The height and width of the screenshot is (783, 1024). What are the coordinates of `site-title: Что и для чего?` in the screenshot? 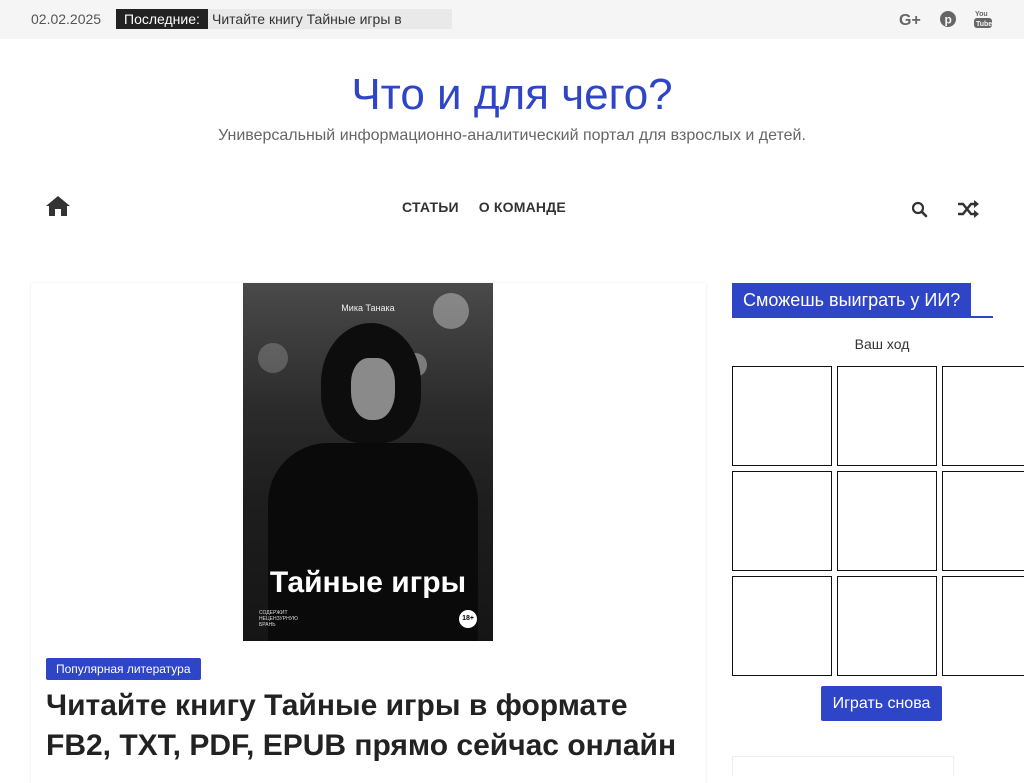 It's located at (512, 95).